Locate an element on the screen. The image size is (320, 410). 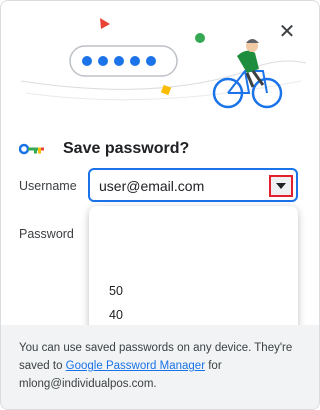
close-icon: ✕ is located at coordinates (287, 32).